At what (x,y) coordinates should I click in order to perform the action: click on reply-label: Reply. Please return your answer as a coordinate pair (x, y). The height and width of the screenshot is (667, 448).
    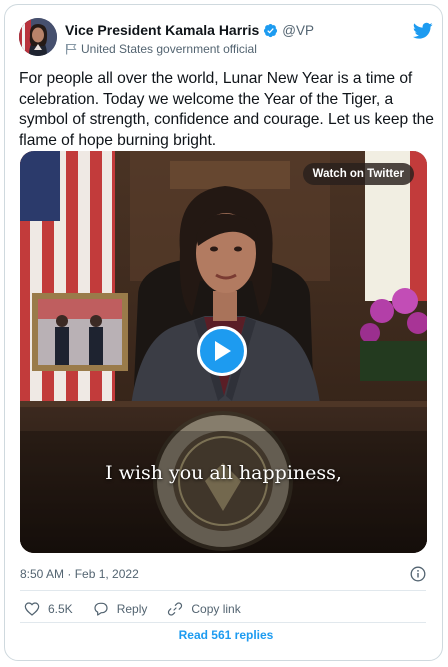
    Looking at the image, I should click on (132, 609).